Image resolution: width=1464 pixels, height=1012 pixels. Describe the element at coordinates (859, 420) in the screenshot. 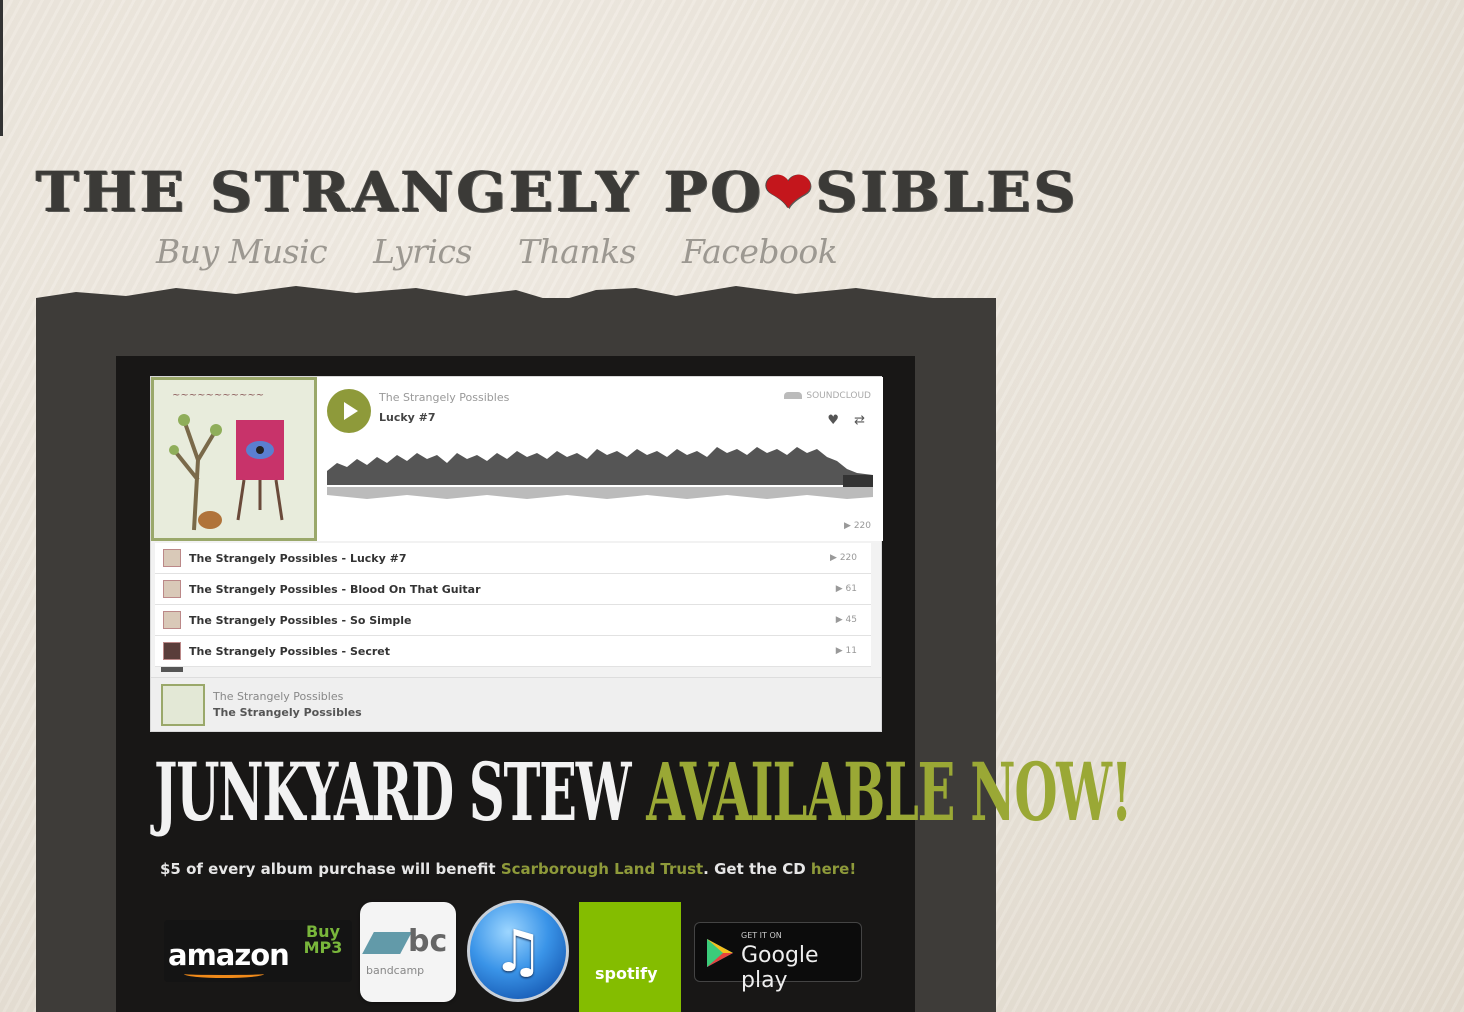

I see `share-icon: ⇄` at that location.